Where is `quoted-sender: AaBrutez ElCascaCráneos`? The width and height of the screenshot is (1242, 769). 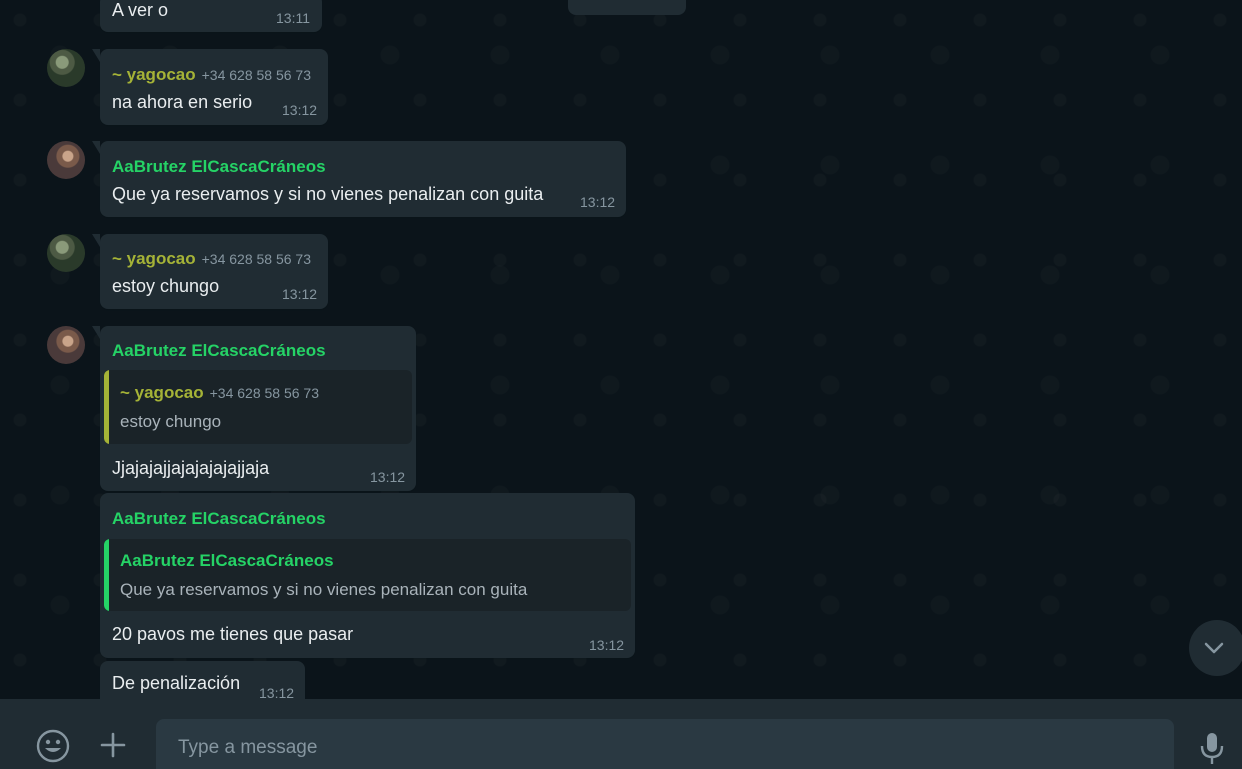 quoted-sender: AaBrutez ElCascaCráneos is located at coordinates (227, 560).